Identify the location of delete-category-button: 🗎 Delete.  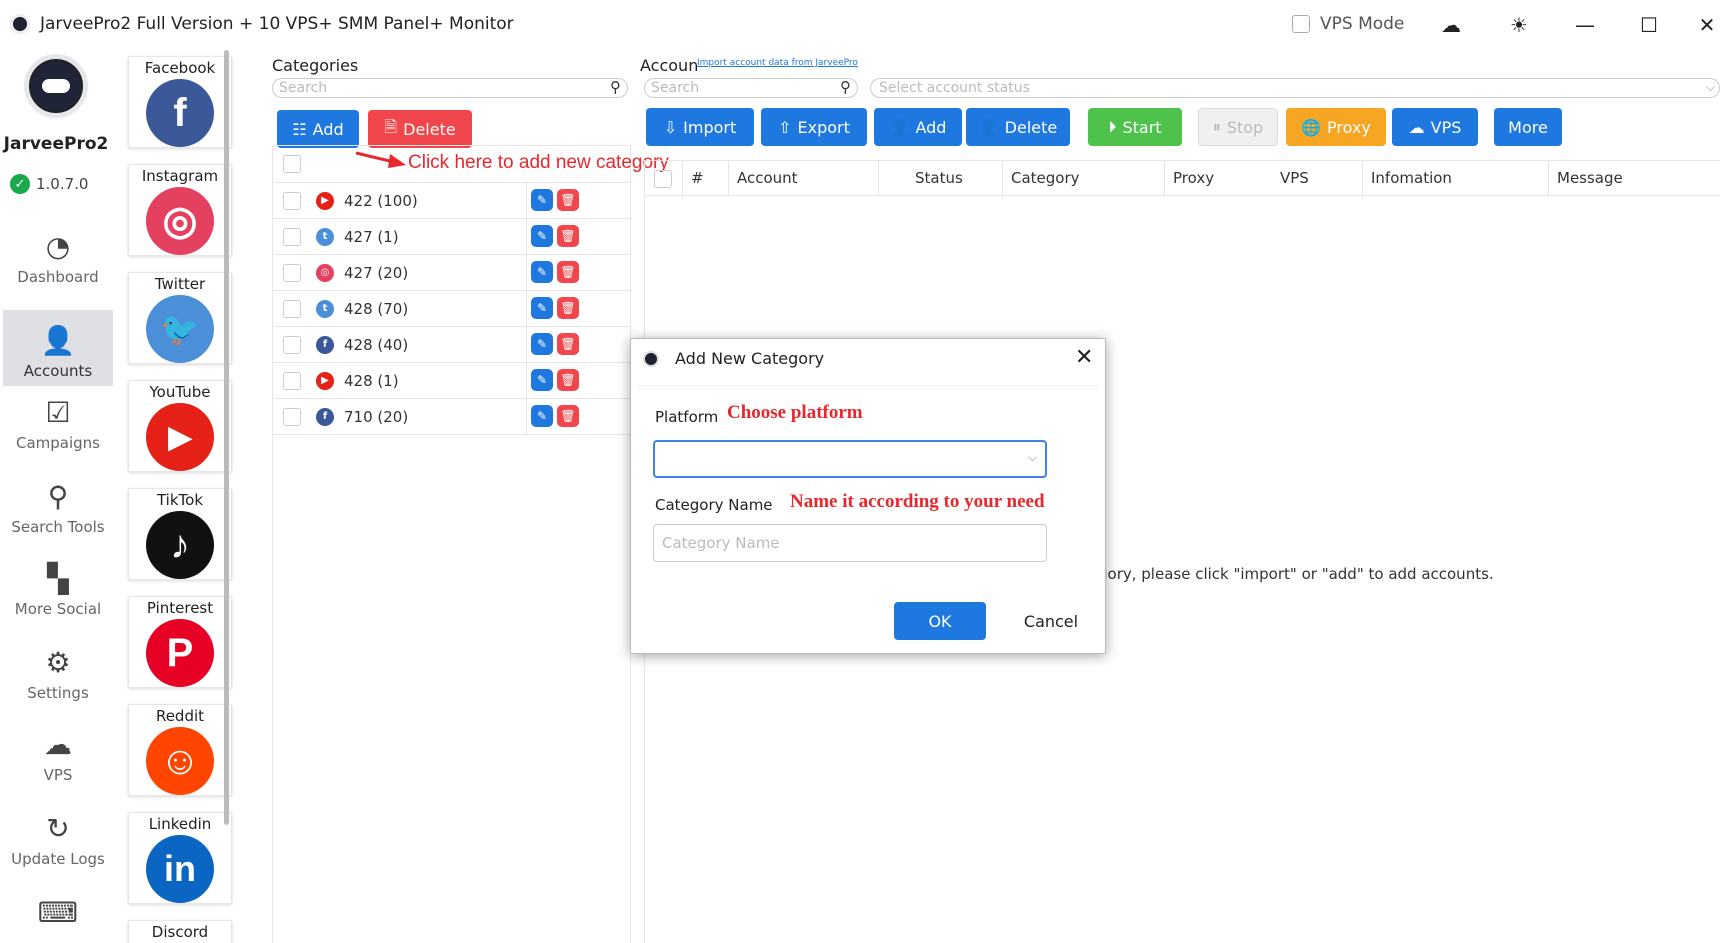
(420, 129).